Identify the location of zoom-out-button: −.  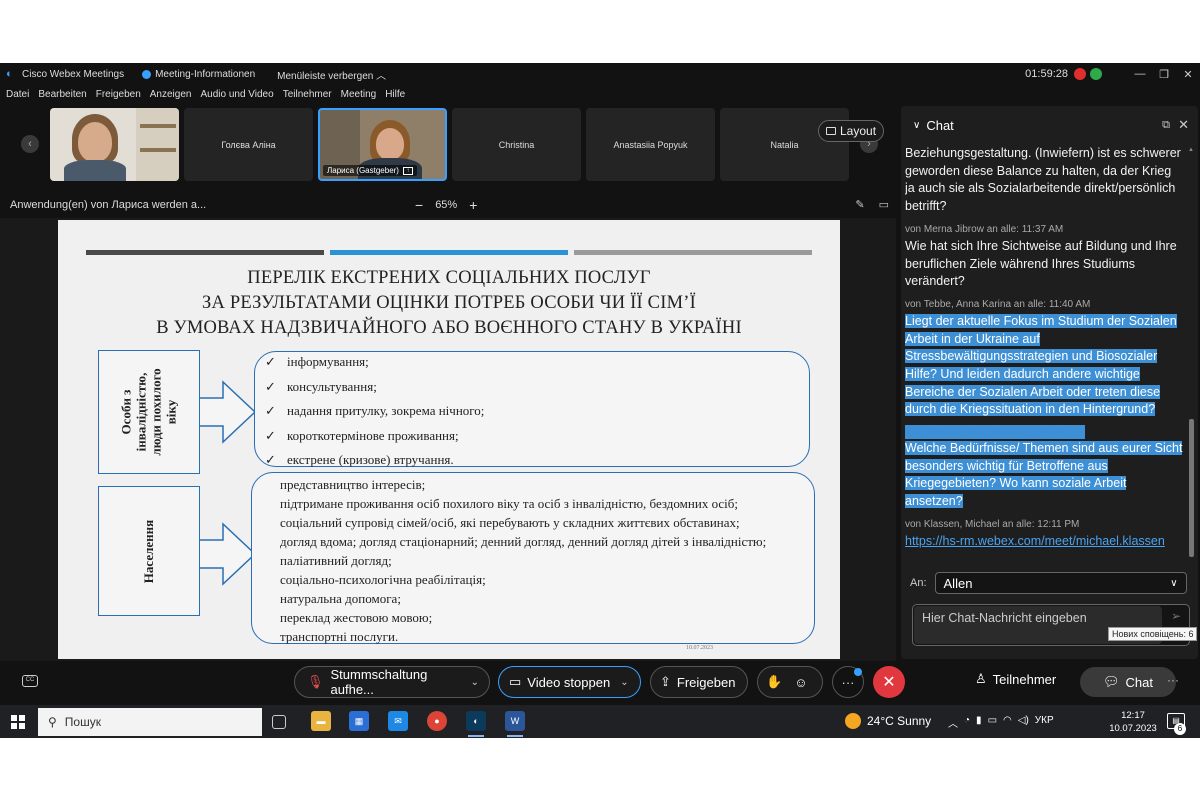
(419, 205).